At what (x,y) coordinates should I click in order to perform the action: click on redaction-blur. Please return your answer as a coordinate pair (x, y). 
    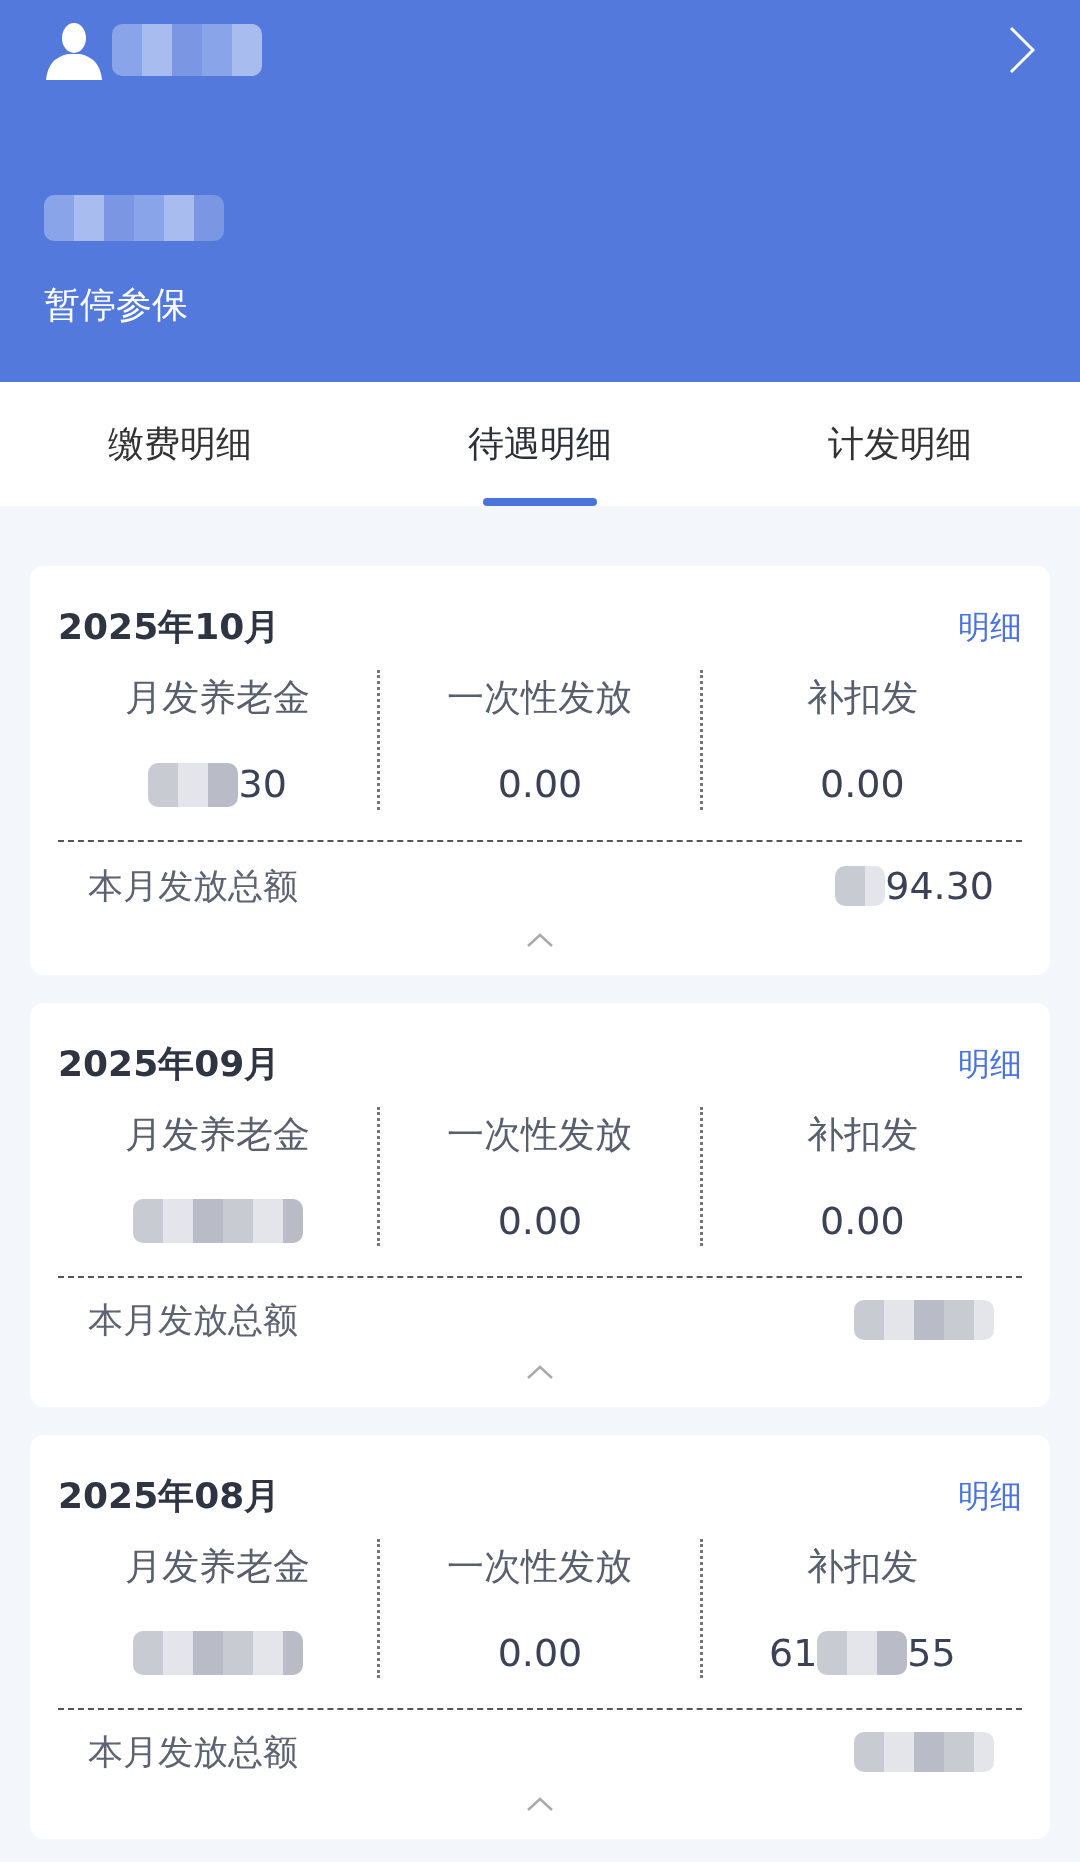
    Looking at the image, I should click on (860, 886).